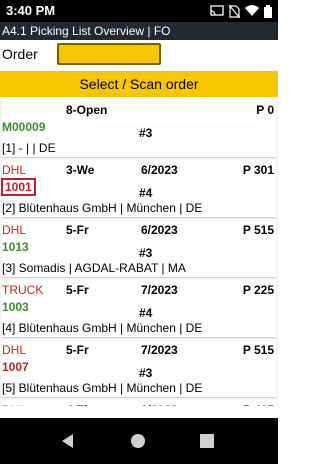  Describe the element at coordinates (31, 10) in the screenshot. I see `status-time: 3:40 PM` at that location.